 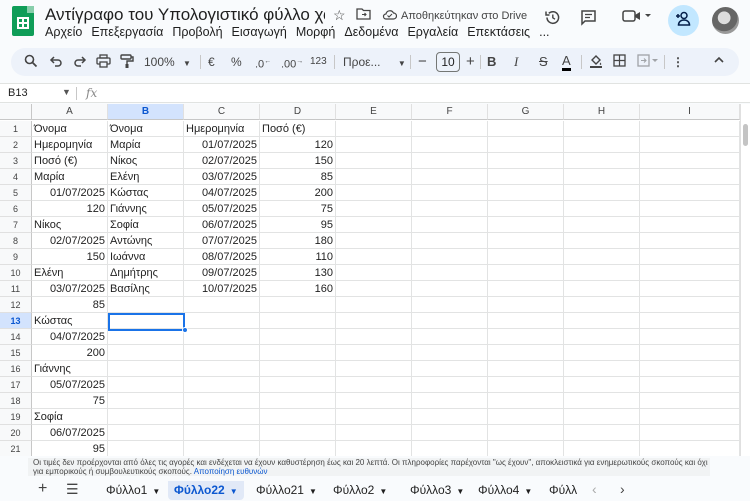 I want to click on scroll-tabs-left-icon: ‹, so click(x=594, y=489).